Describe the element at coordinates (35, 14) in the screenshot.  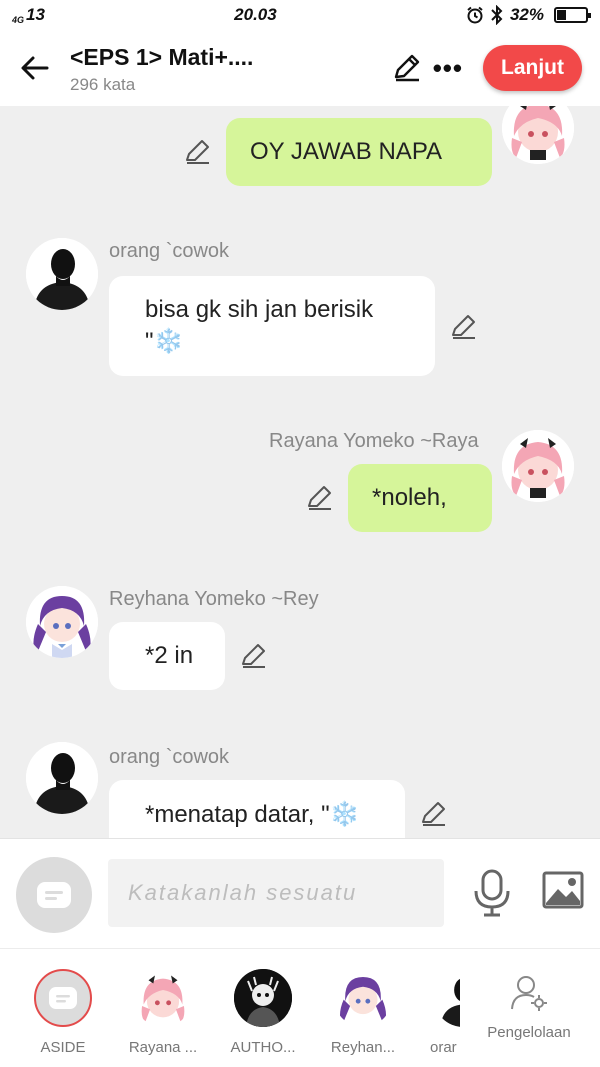
I see `signal-bars: 13` at that location.